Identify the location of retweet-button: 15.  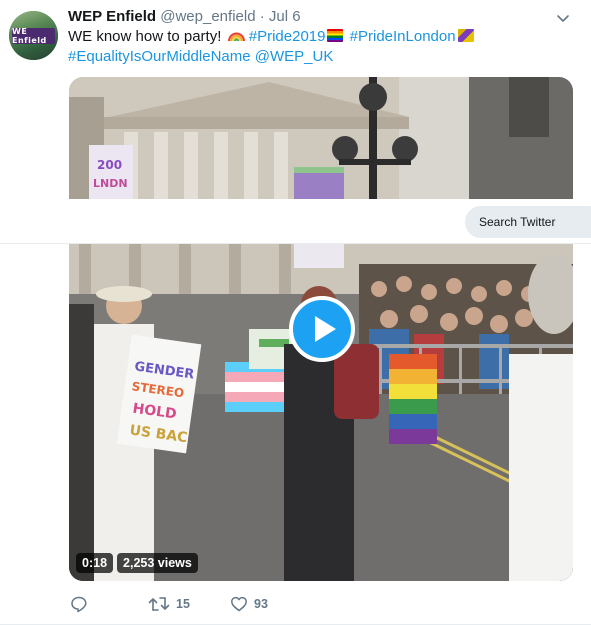
(169, 604).